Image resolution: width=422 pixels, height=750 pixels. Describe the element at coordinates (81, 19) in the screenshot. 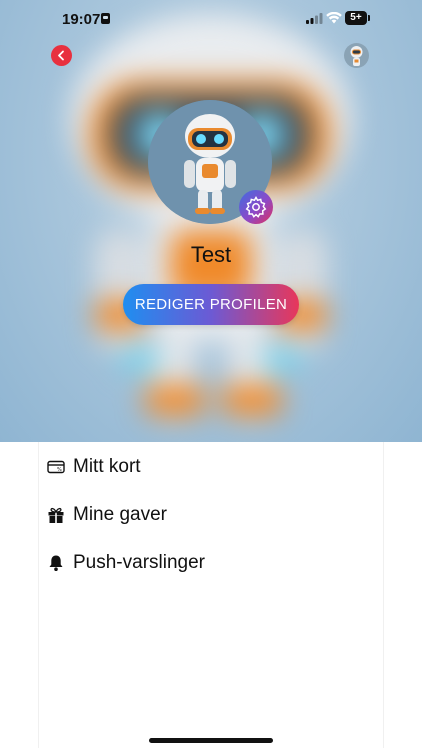

I see `status-time: 19:07` at that location.